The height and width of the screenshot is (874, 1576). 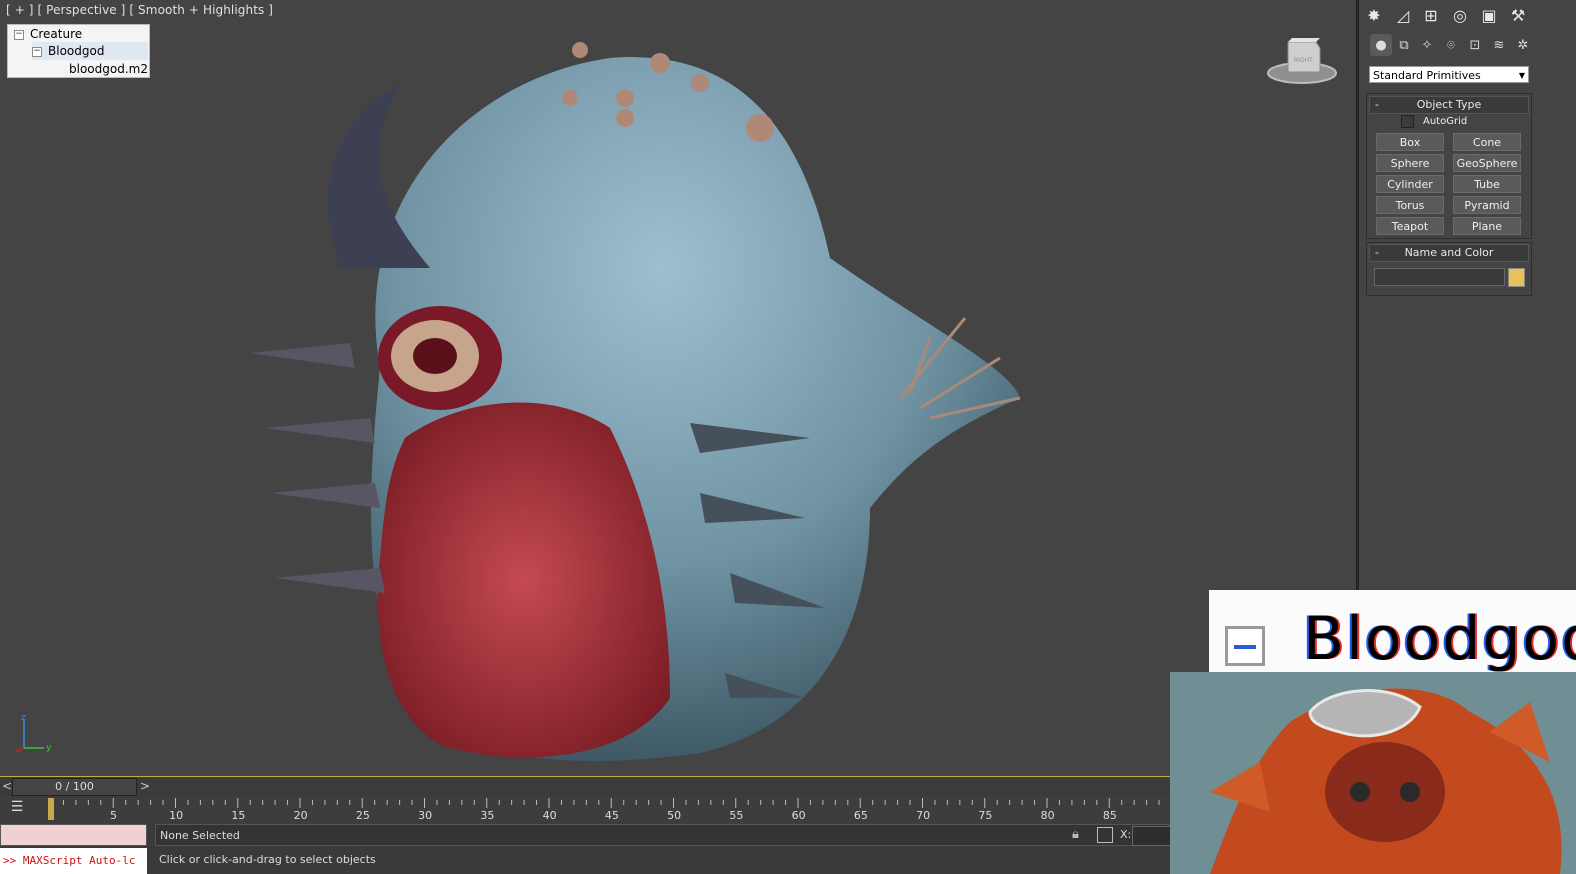 What do you see at coordinates (1489, 15) in the screenshot?
I see `display-icon: ▣` at bounding box center [1489, 15].